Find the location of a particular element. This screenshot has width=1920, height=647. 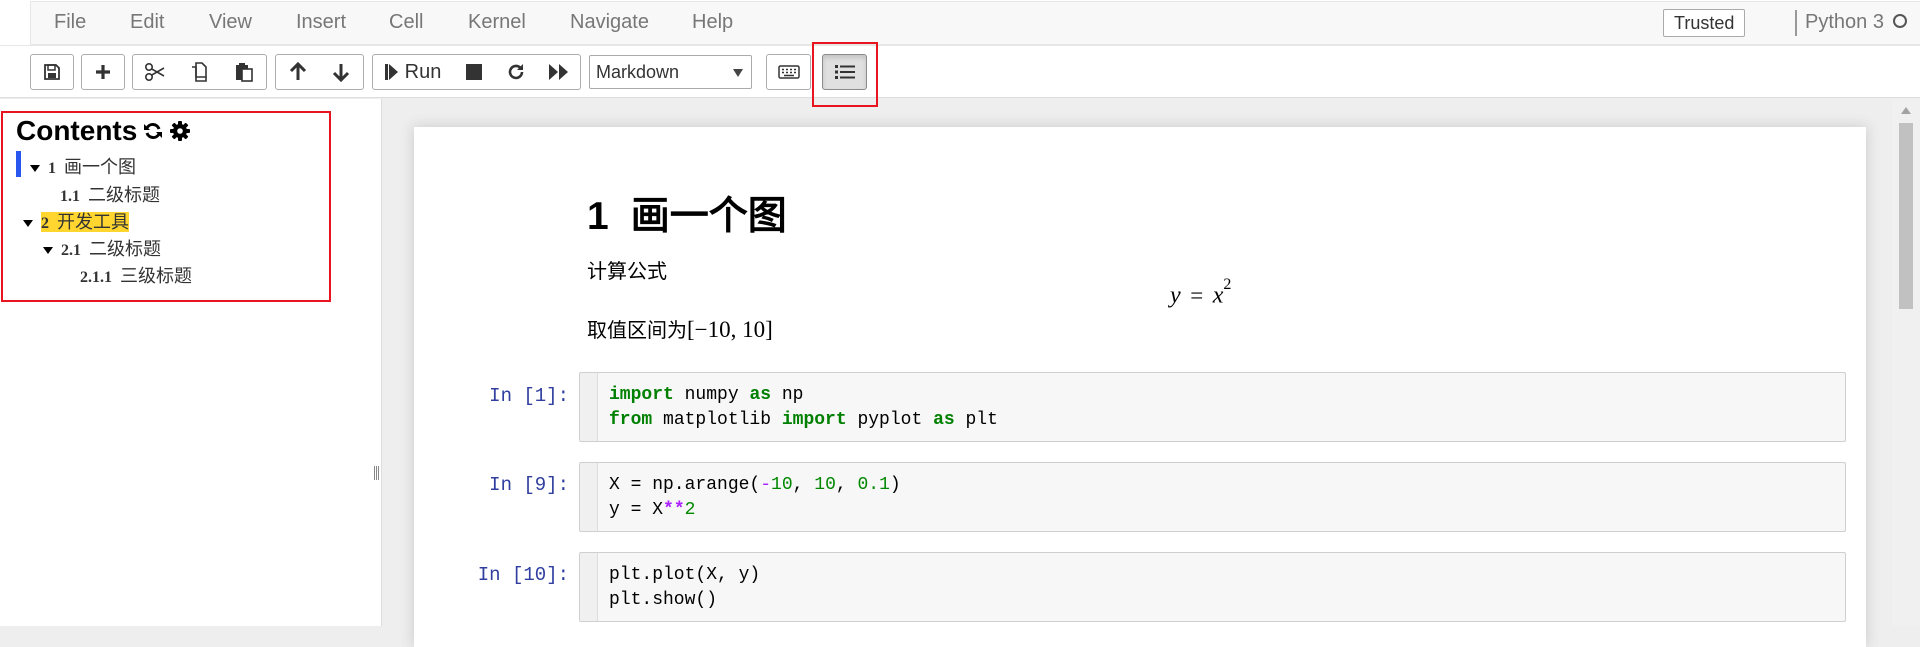

keyboard-icon is located at coordinates (788, 72).